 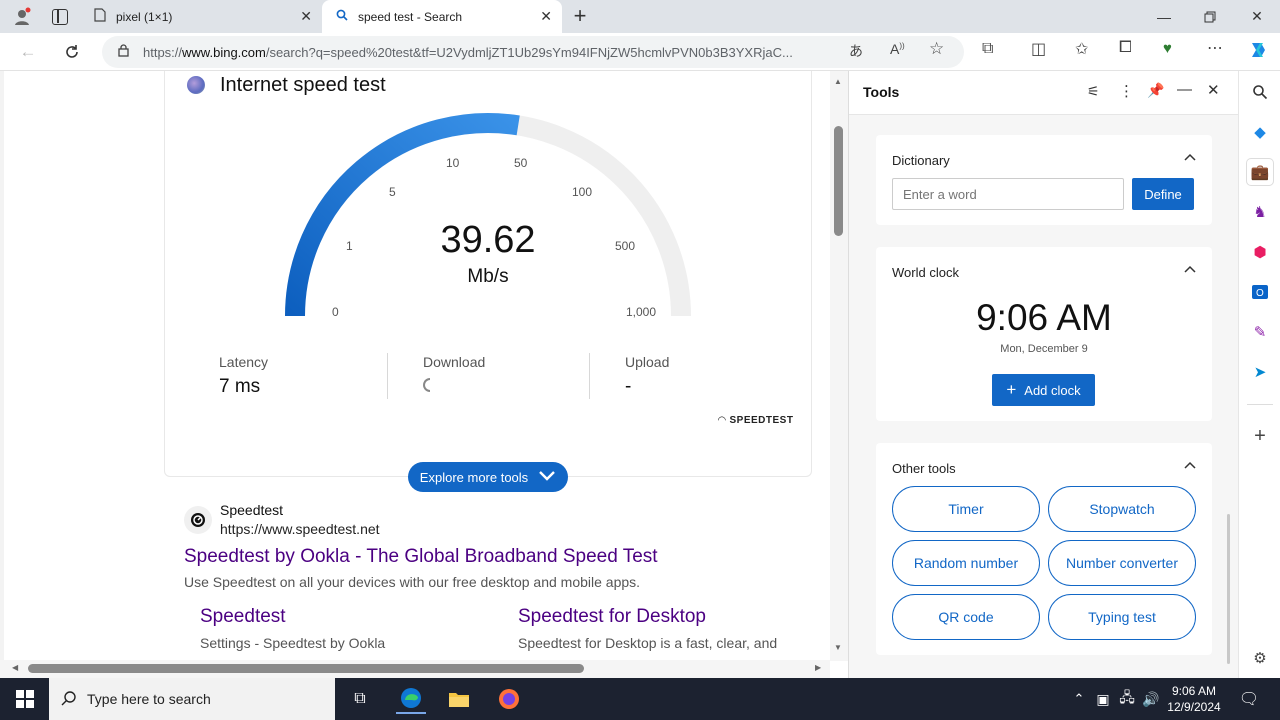 I want to click on define-button: Define, so click(x=1163, y=194).